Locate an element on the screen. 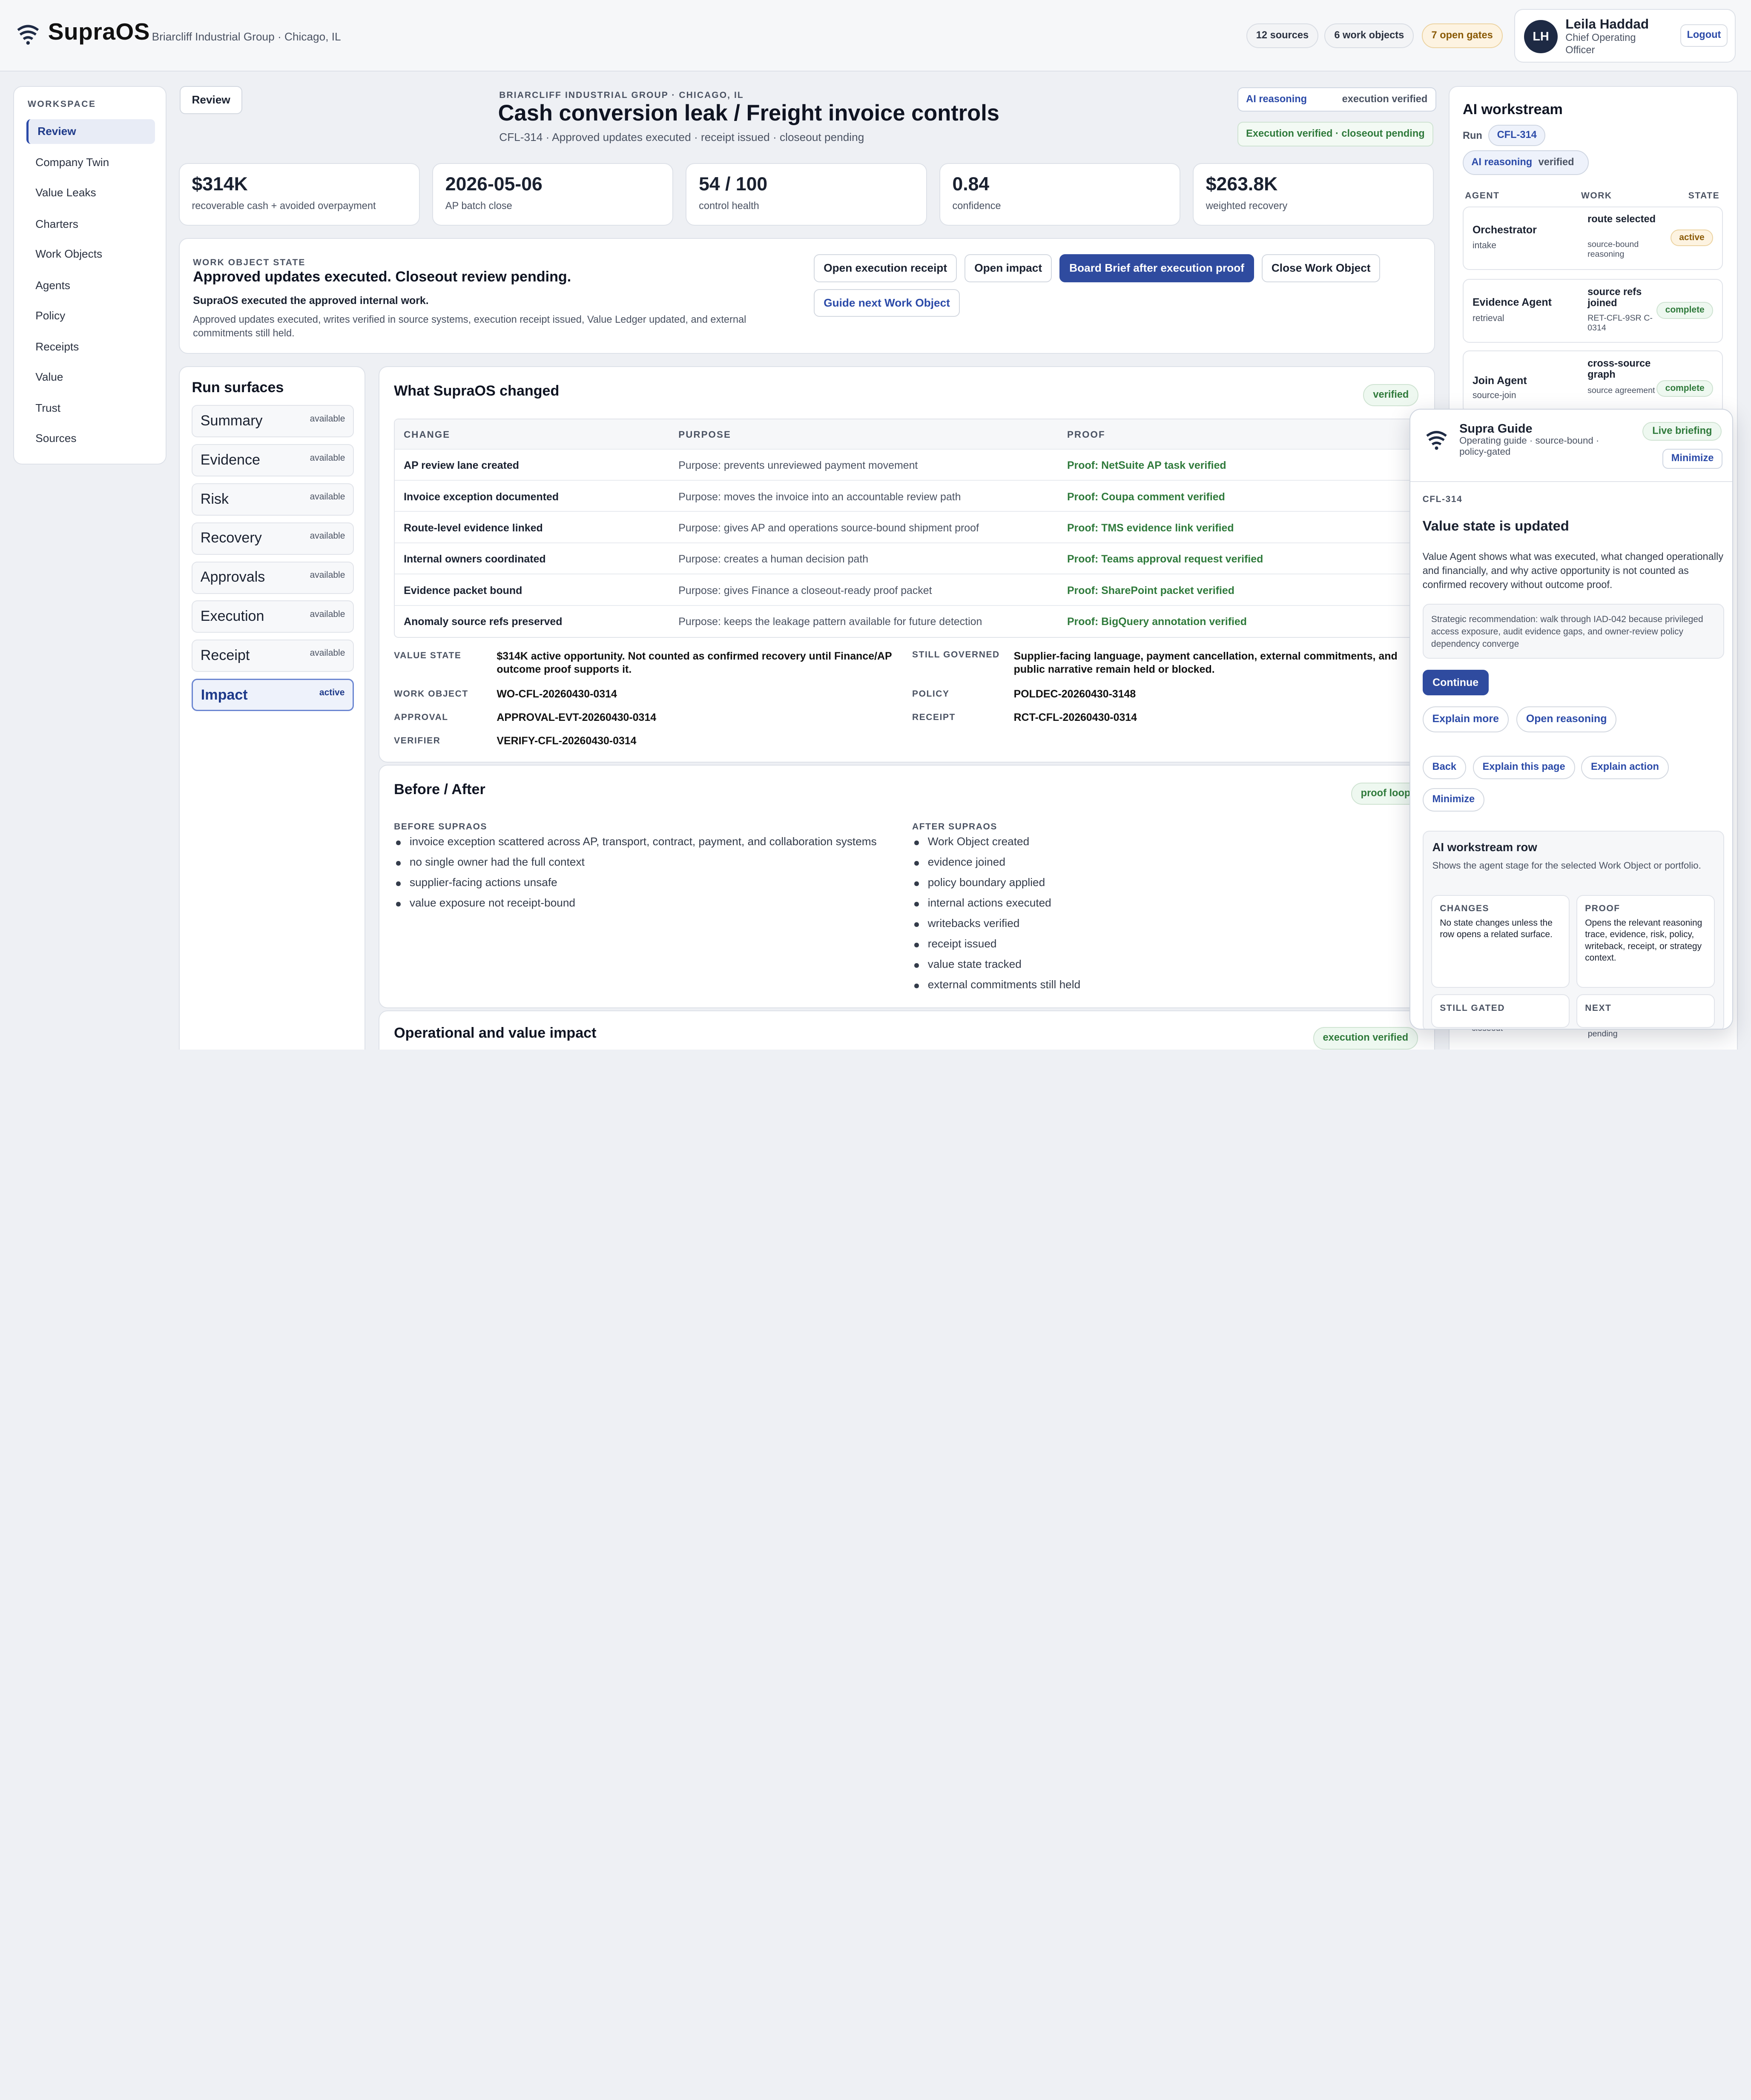 This screenshot has height=2100, width=1751. list-item: Work Object created is located at coordinates (1158, 845).